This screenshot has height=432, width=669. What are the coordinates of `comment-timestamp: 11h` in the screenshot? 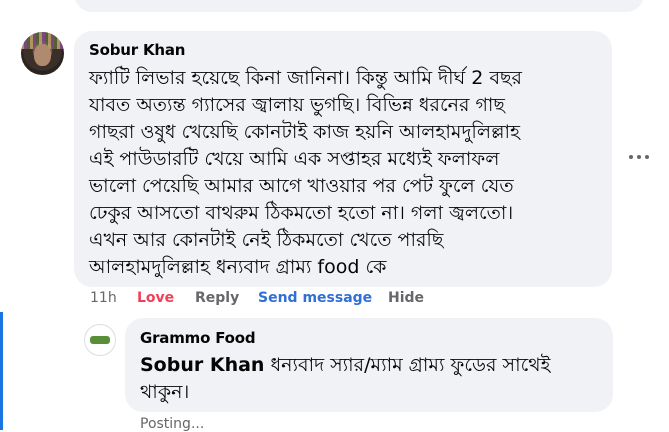 It's located at (103, 298).